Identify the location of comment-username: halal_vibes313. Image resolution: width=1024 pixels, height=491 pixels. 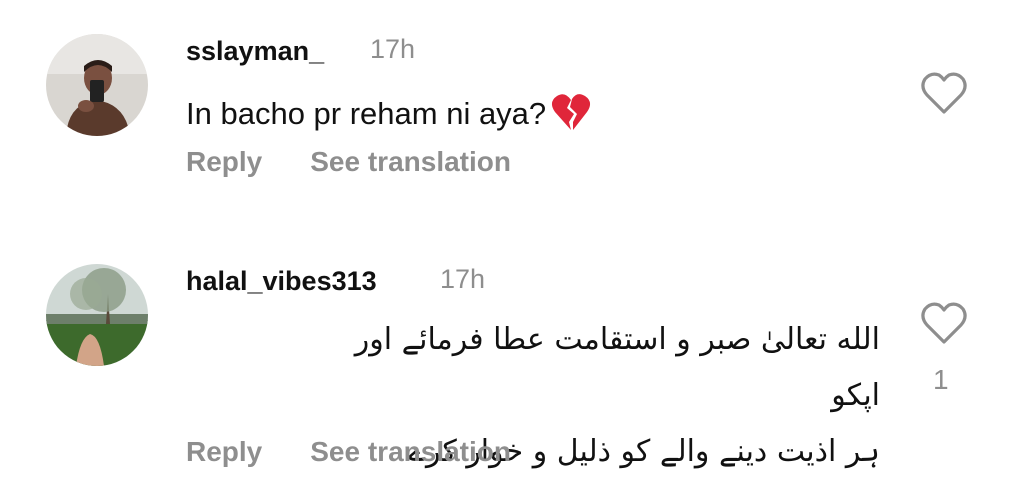
(281, 281).